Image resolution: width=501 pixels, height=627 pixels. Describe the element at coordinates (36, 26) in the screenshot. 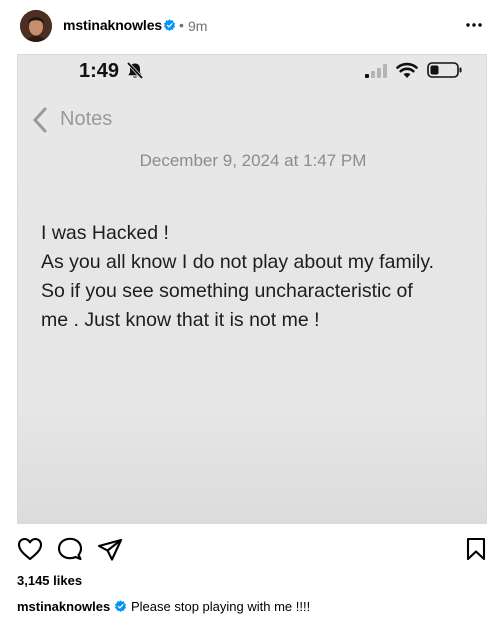

I see `avatar` at that location.